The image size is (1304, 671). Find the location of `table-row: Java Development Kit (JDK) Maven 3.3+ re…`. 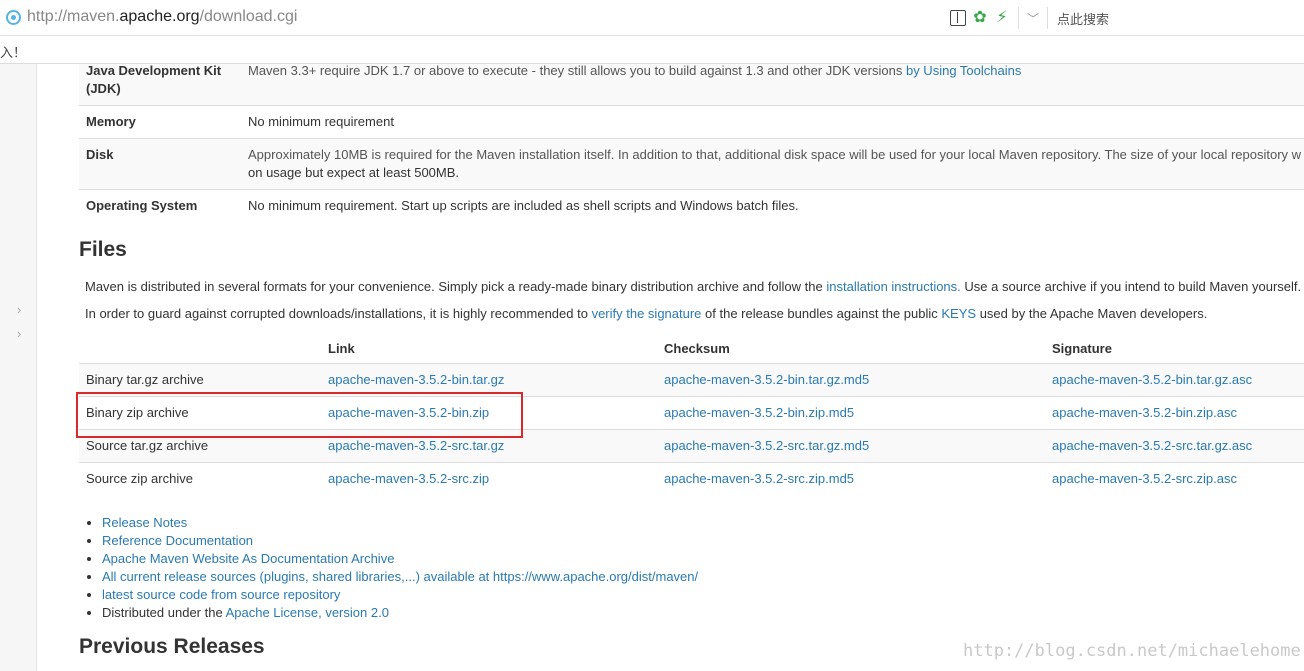

table-row: Java Development Kit (JDK) Maven 3.3+ re… is located at coordinates (691, 85).